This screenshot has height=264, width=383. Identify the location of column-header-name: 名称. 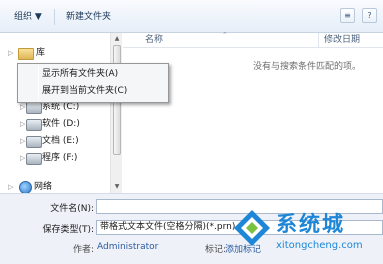
(154, 40).